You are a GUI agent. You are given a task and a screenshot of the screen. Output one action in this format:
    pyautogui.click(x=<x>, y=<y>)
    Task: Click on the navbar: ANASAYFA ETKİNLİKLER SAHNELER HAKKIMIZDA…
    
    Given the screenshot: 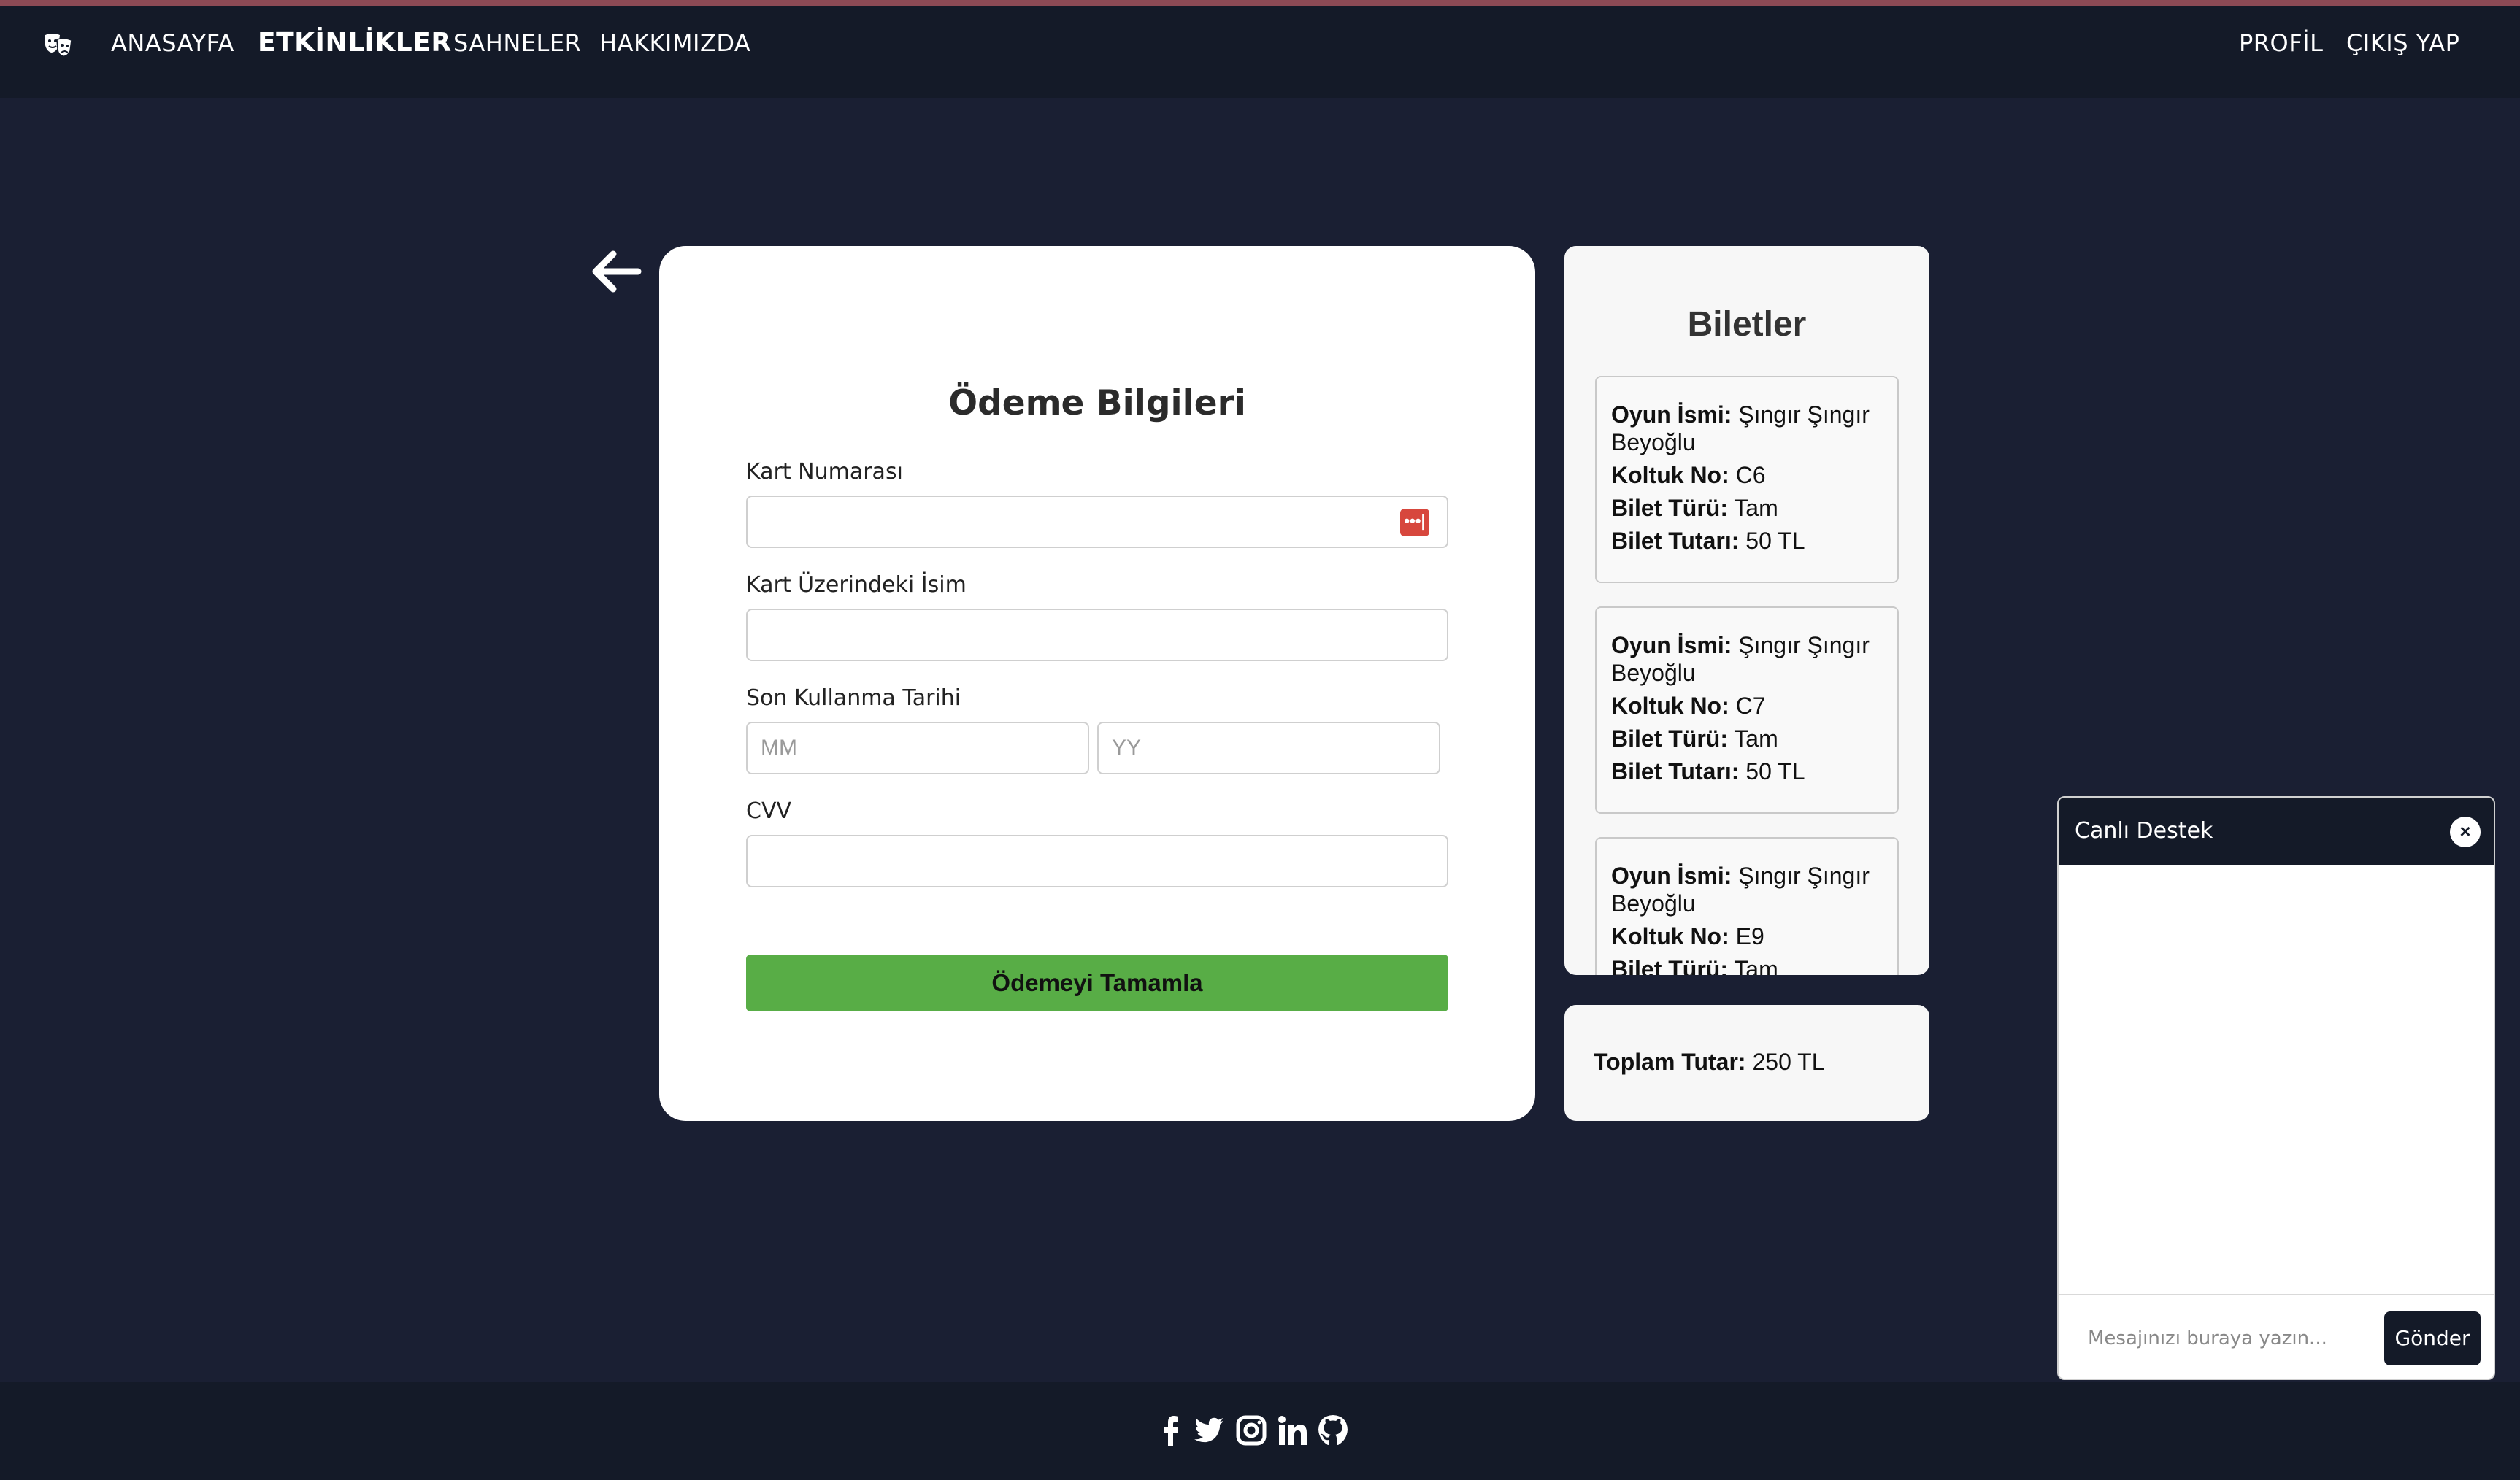 What is the action you would take?
    pyautogui.click(x=1260, y=52)
    